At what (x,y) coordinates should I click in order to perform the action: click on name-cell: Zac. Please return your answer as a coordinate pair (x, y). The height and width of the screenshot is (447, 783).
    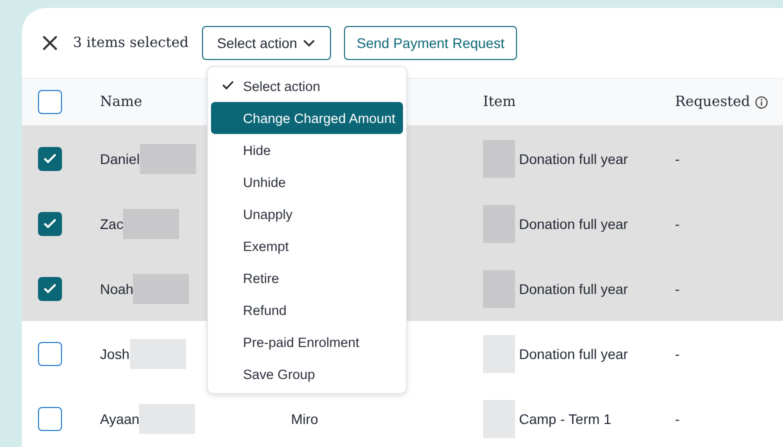
    Looking at the image, I should click on (112, 224).